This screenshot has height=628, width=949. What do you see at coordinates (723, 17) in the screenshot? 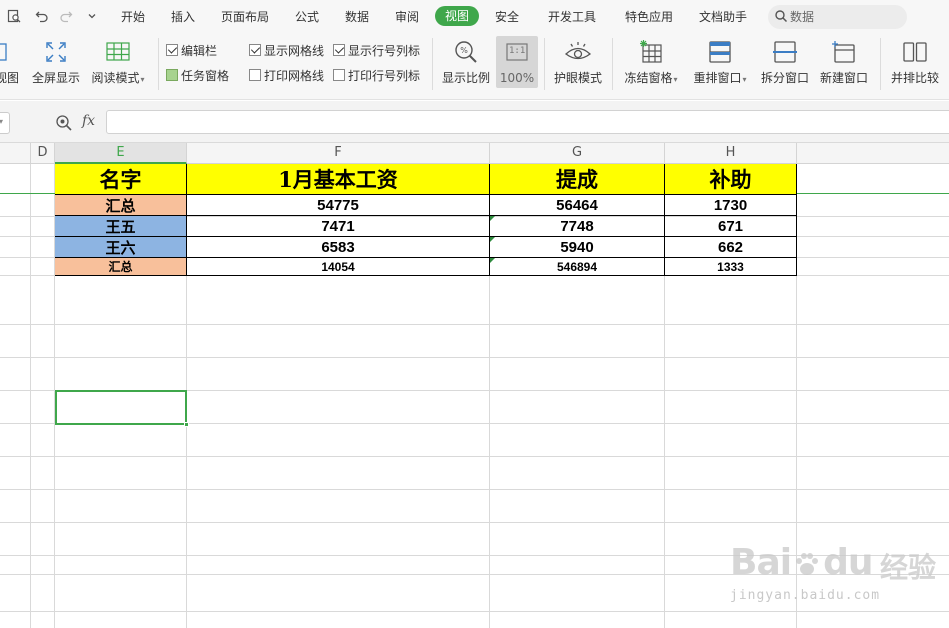
I see `tab-doc-assistant: 文档助手` at bounding box center [723, 17].